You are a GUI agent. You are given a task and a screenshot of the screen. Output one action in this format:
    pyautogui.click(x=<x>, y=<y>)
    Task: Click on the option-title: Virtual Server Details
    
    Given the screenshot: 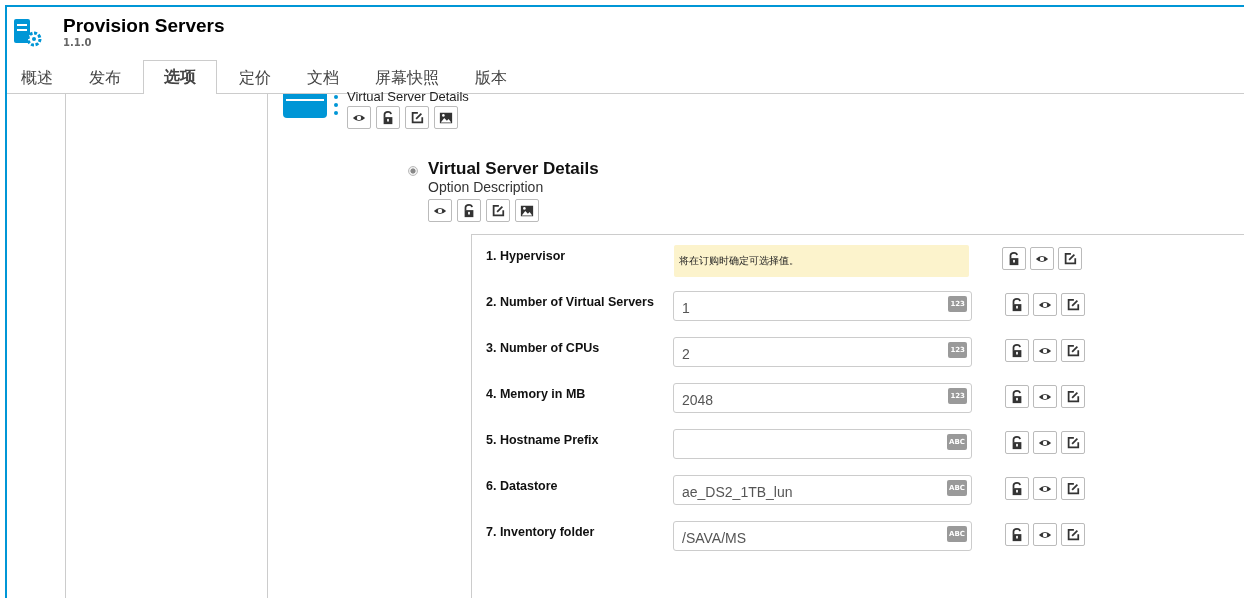 What is the action you would take?
    pyautogui.click(x=513, y=169)
    